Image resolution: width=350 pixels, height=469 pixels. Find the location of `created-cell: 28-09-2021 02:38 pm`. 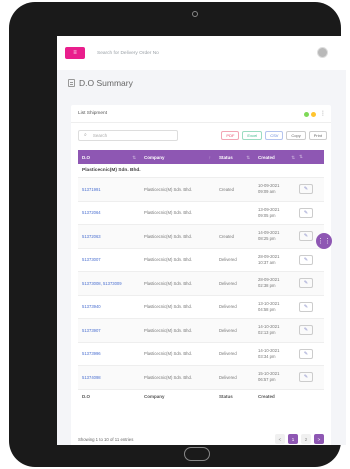

created-cell: 28-09-2021 02:38 pm is located at coordinates (276, 283).